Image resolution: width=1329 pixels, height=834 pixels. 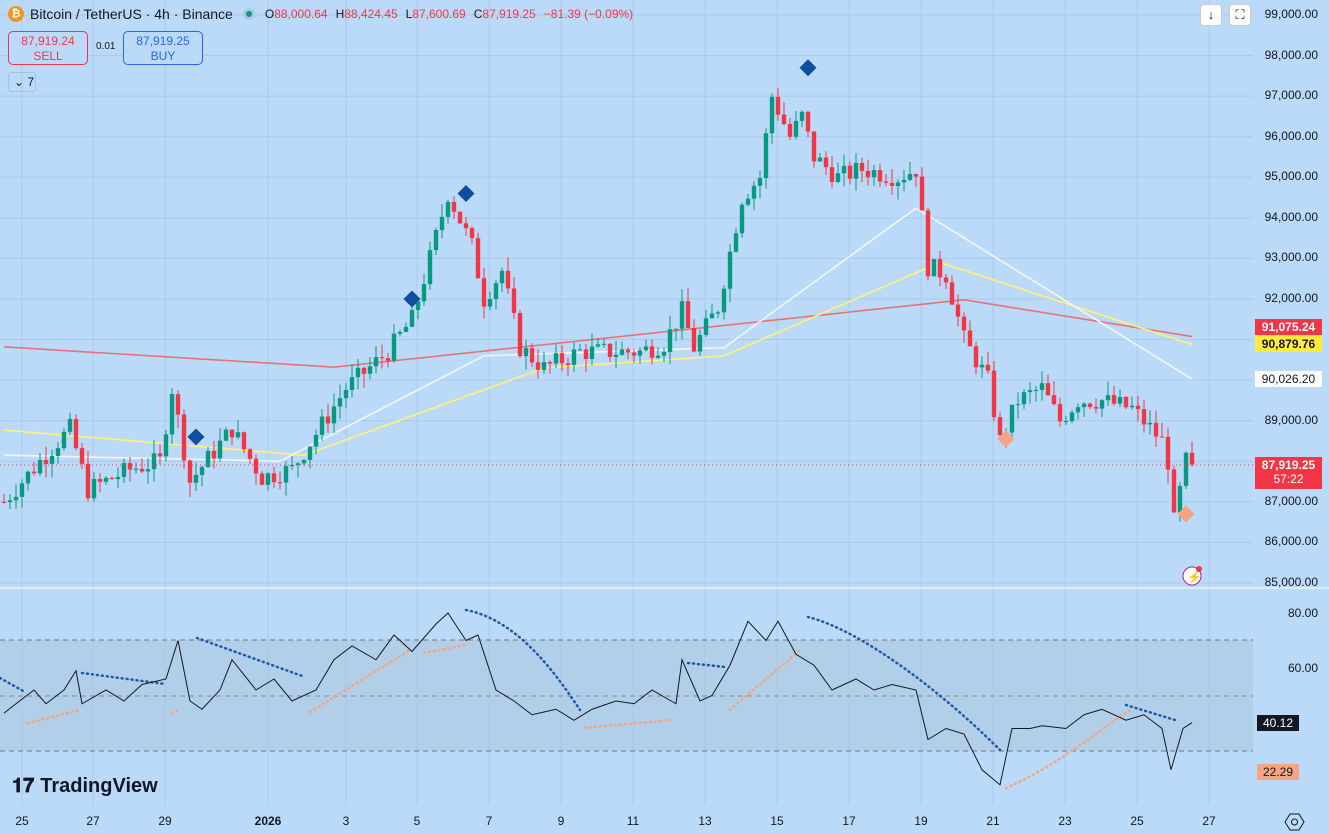 I want to click on lightning-alert-icon: ⚡, so click(x=1192, y=576).